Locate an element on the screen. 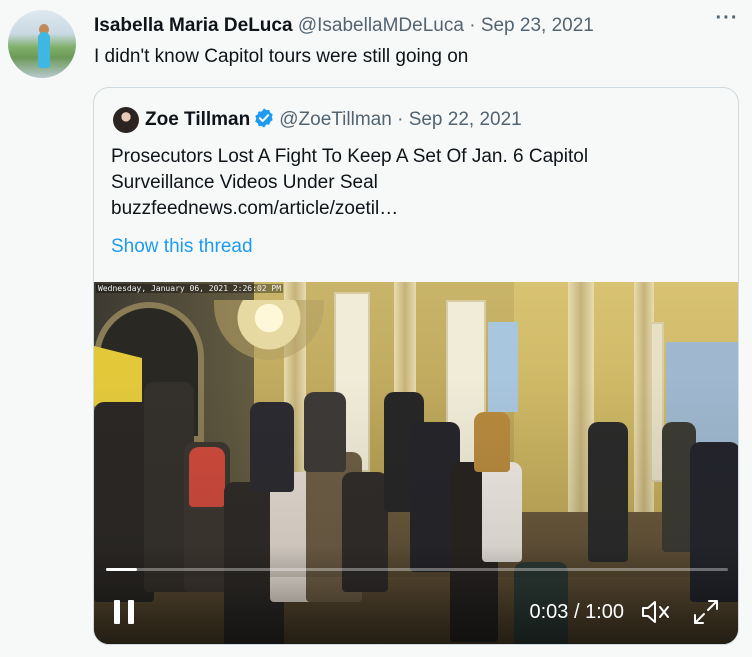 This screenshot has height=657, width=752. quoted-author-avatar is located at coordinates (126, 120).